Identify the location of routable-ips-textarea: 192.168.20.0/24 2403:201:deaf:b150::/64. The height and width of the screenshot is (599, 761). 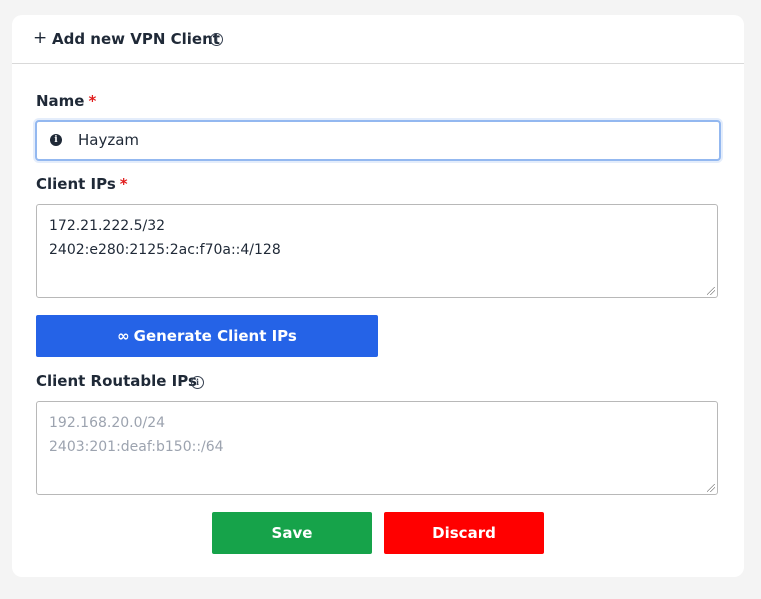
(377, 448).